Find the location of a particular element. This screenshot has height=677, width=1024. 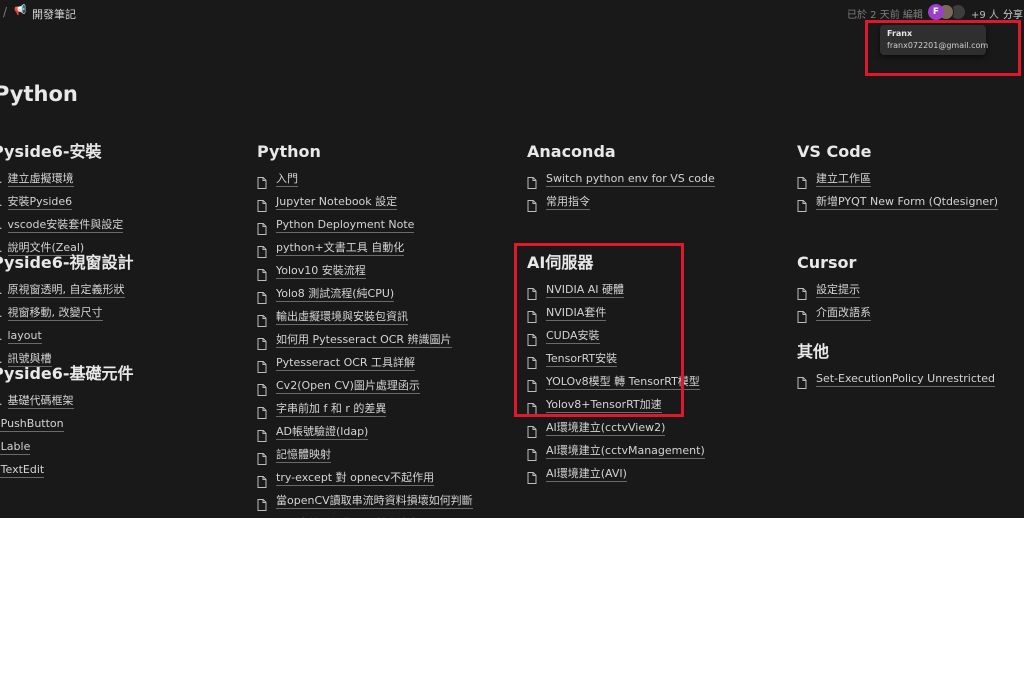

section-heading: Pyside6-基礎元件 is located at coordinates (67, 374).